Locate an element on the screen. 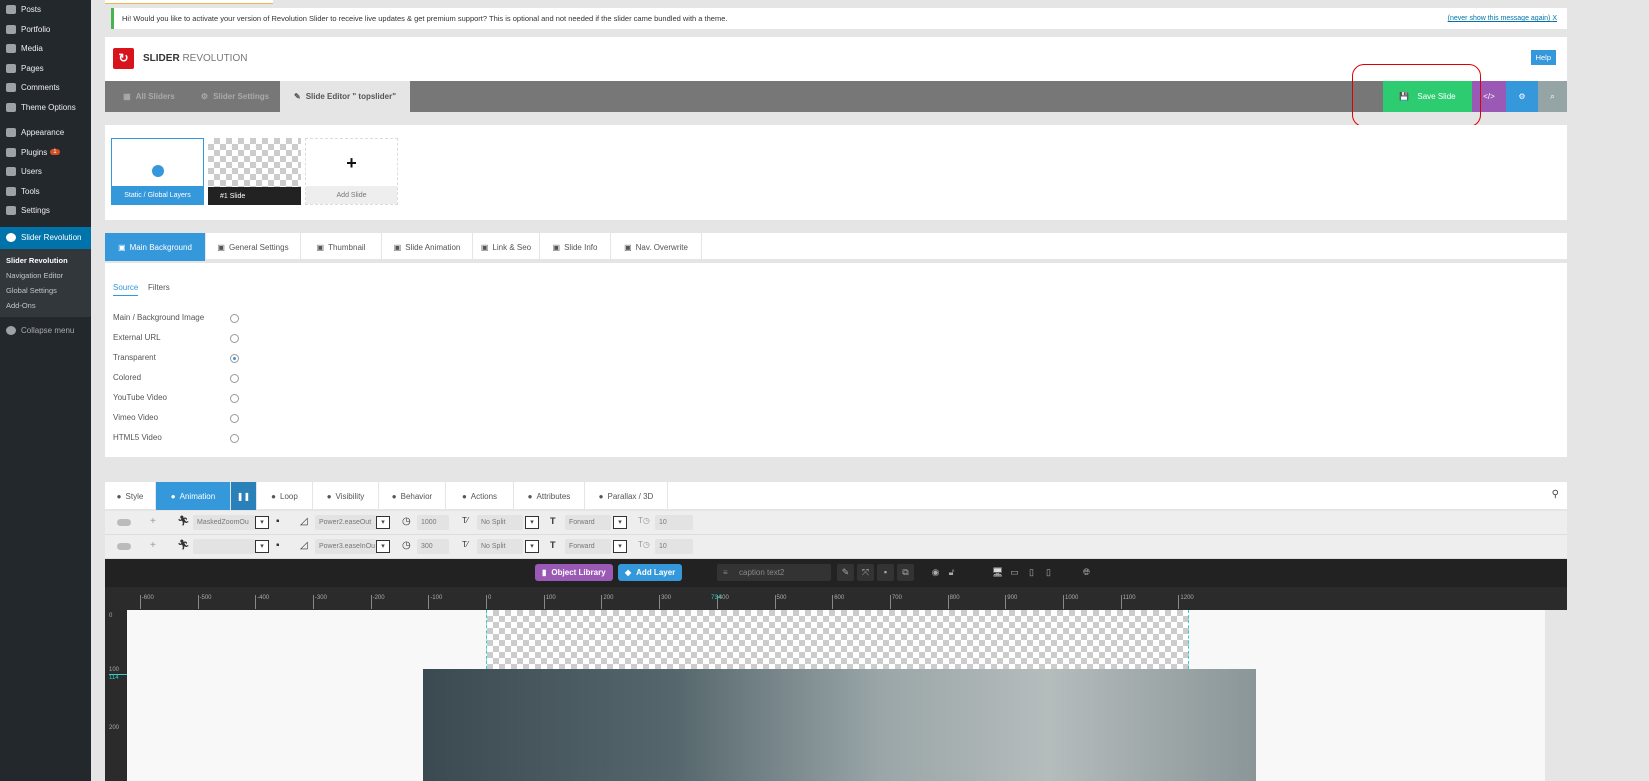 Image resolution: width=1649 pixels, height=781 pixels. help-button: Help is located at coordinates (1543, 57).